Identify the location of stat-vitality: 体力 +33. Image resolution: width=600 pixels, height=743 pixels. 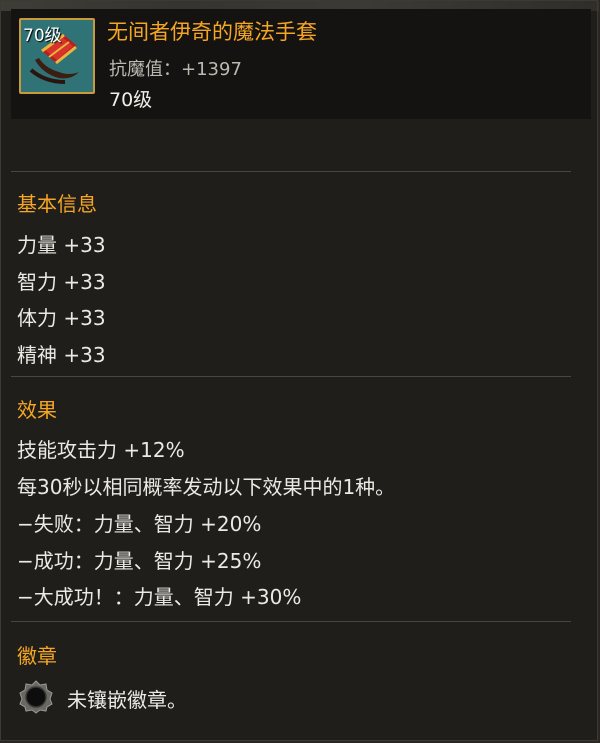
(61, 318).